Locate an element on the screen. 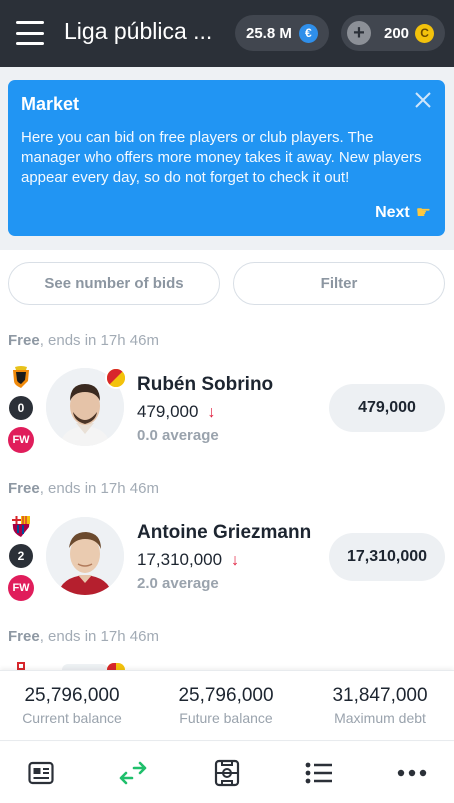 The height and width of the screenshot is (803, 454). banner-title: Market is located at coordinates (50, 104).